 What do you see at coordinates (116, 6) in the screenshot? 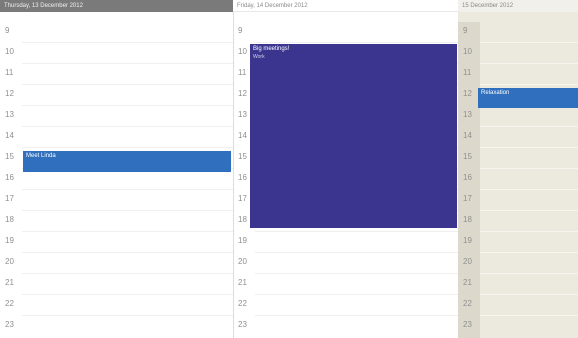
I see `day-header: Thursday, 13 December 2012` at bounding box center [116, 6].